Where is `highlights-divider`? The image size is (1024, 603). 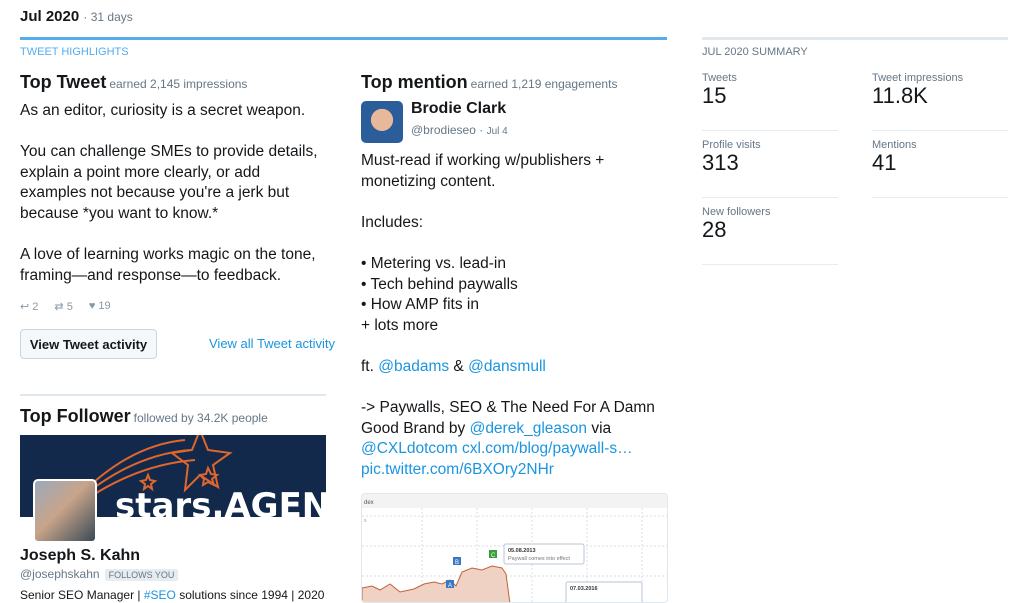
highlights-divider is located at coordinates (343, 38).